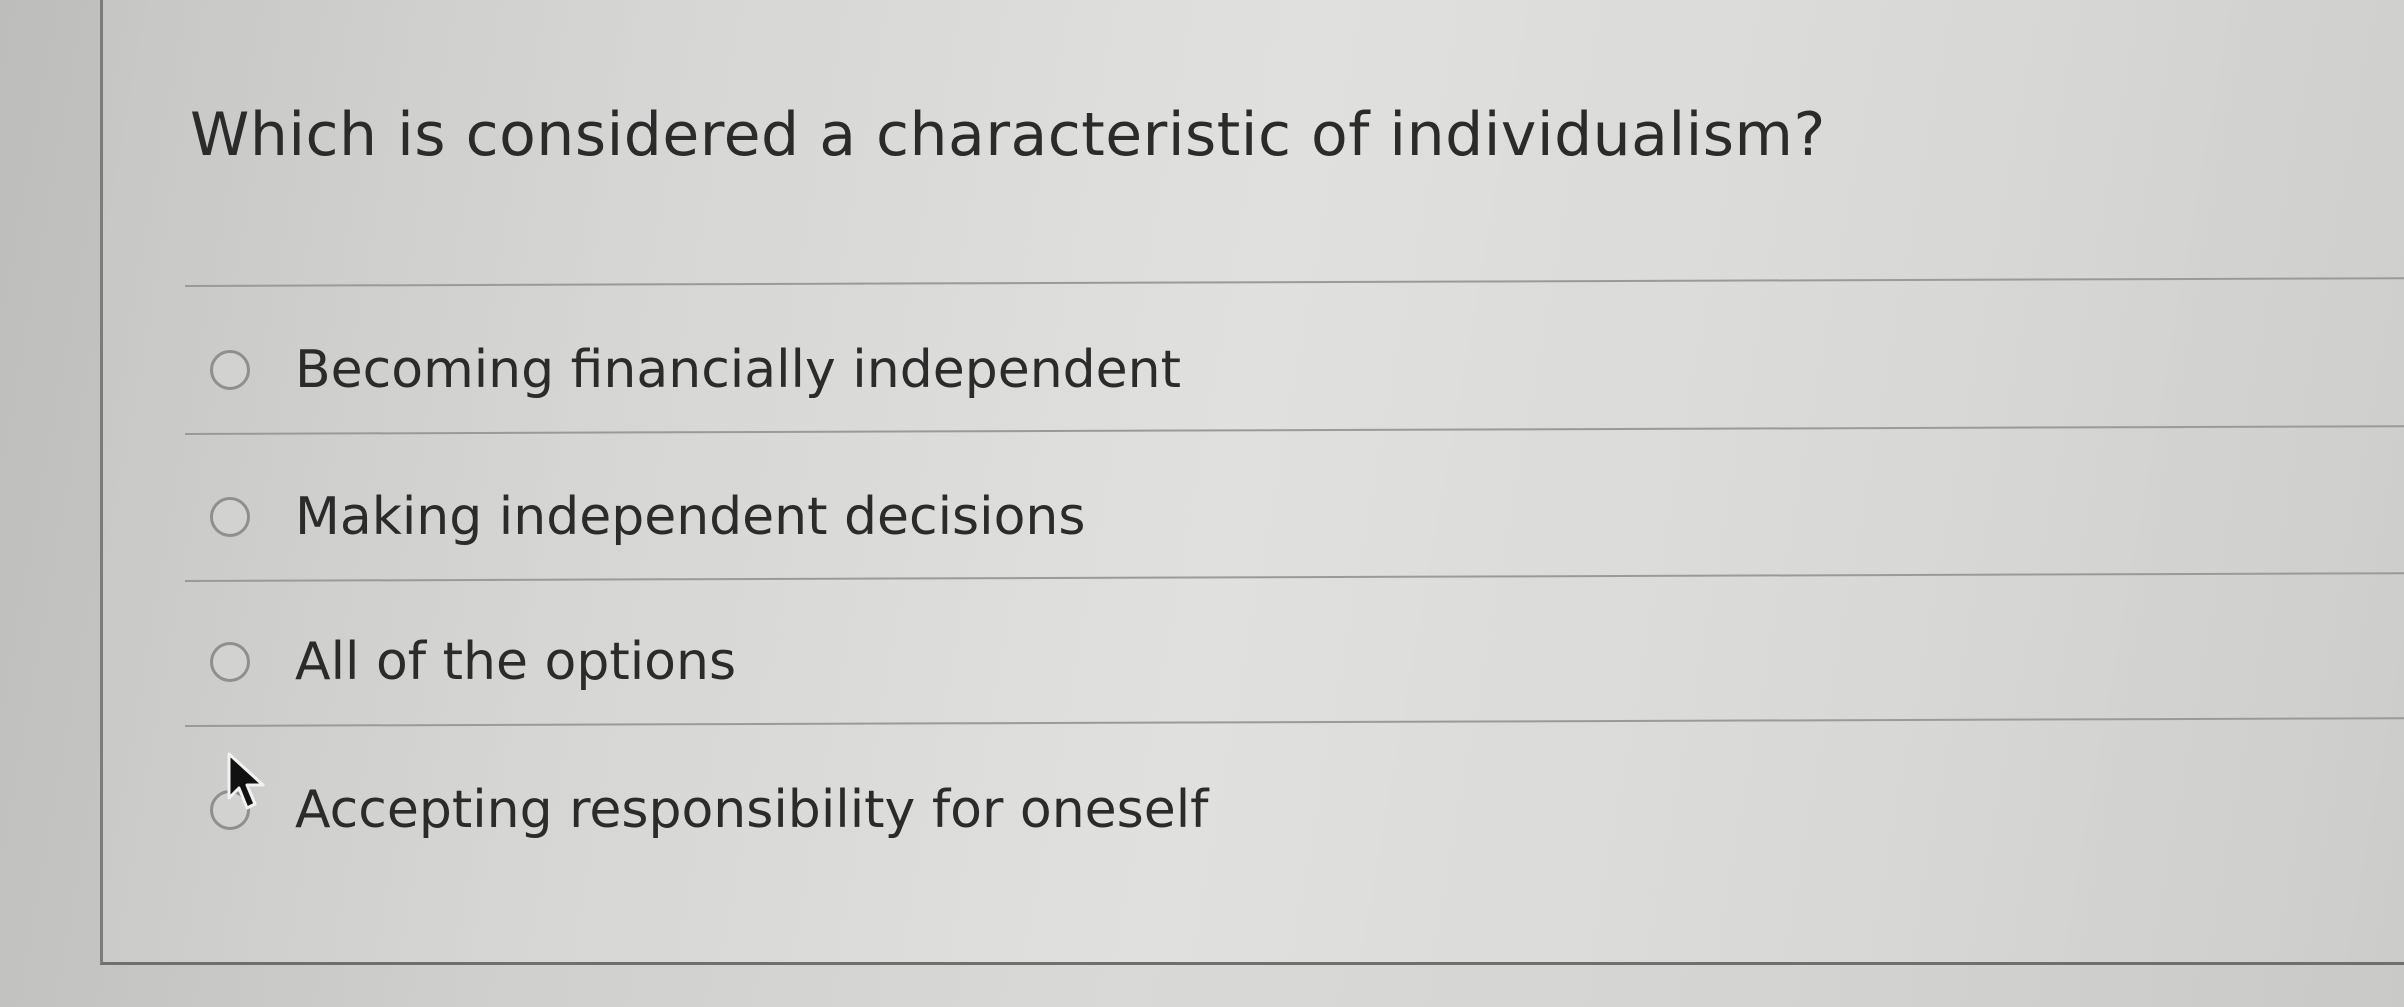  Describe the element at coordinates (738, 370) in the screenshot. I see `option-label: Becoming financially independent` at that location.